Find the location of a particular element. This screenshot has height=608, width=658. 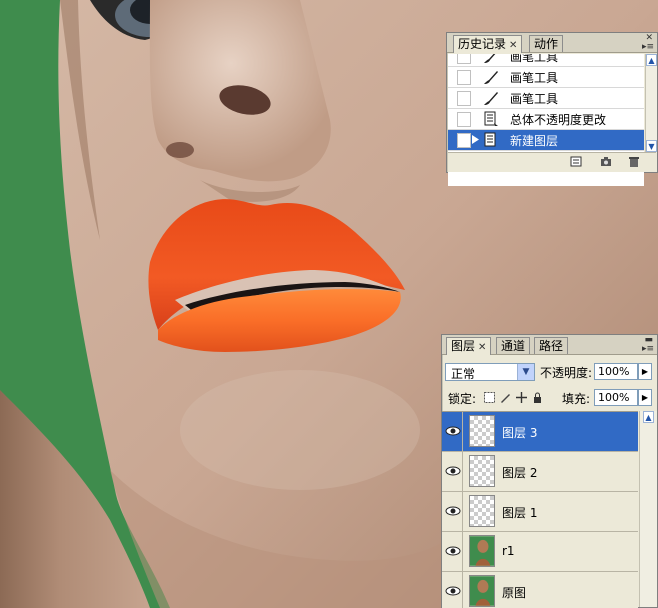

tab-channels-label: 通道 is located at coordinates (513, 346).